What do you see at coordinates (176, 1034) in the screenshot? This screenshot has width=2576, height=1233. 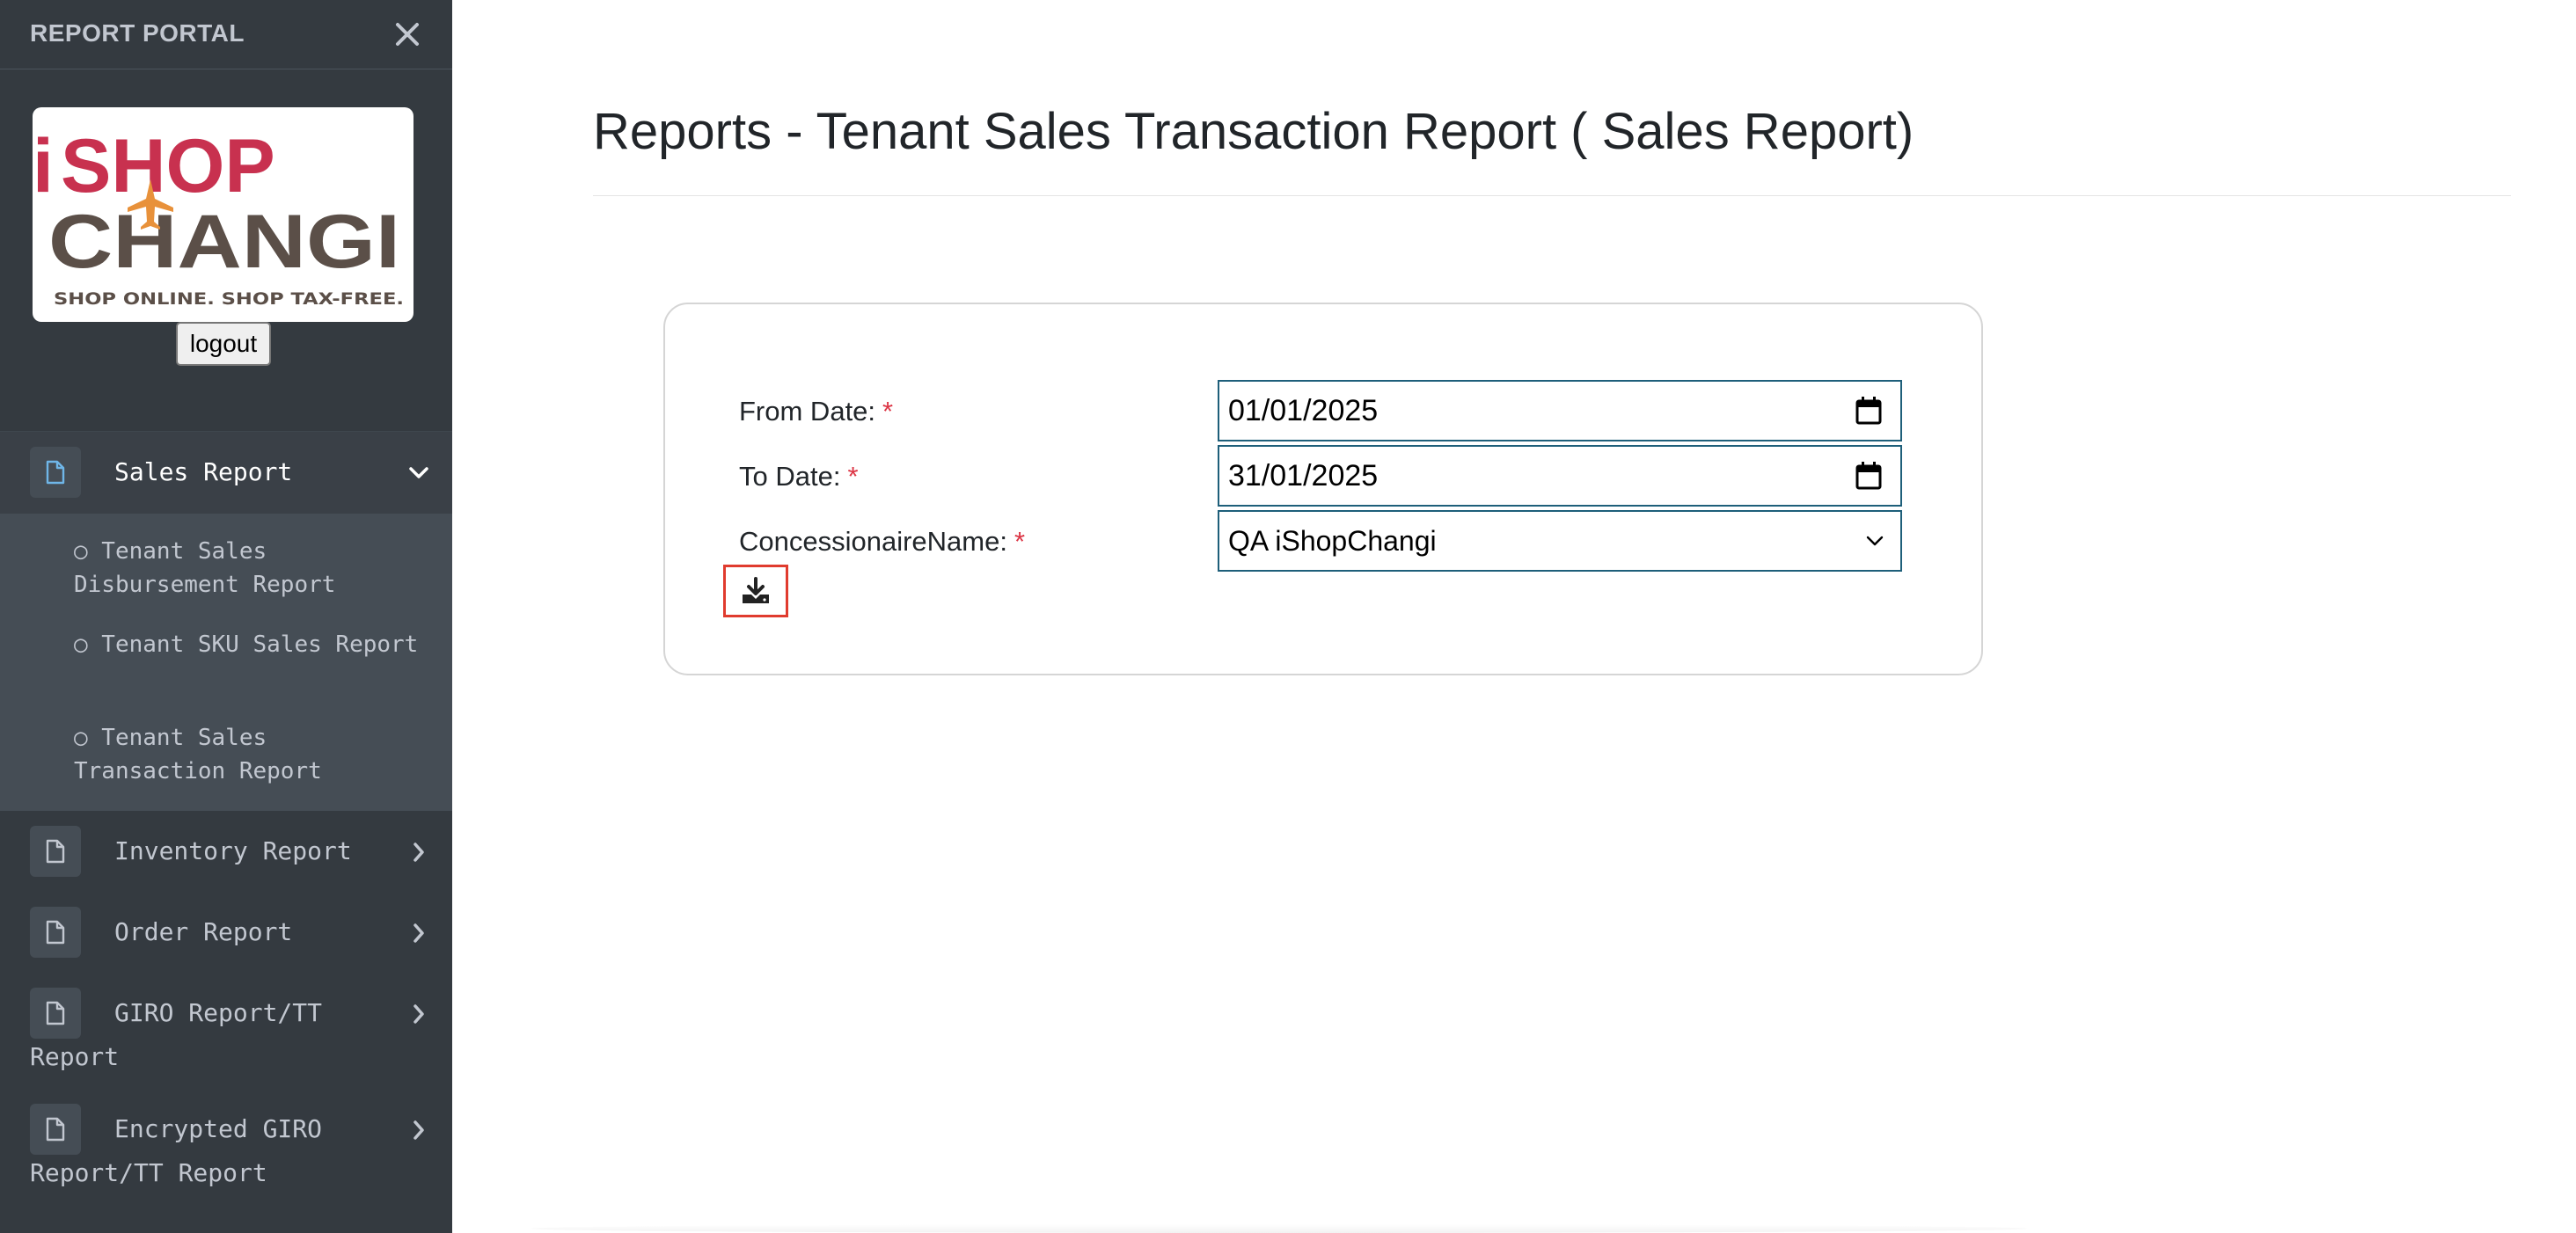 I see `sidebar-item-label: GIRO Report/TT Report` at bounding box center [176, 1034].